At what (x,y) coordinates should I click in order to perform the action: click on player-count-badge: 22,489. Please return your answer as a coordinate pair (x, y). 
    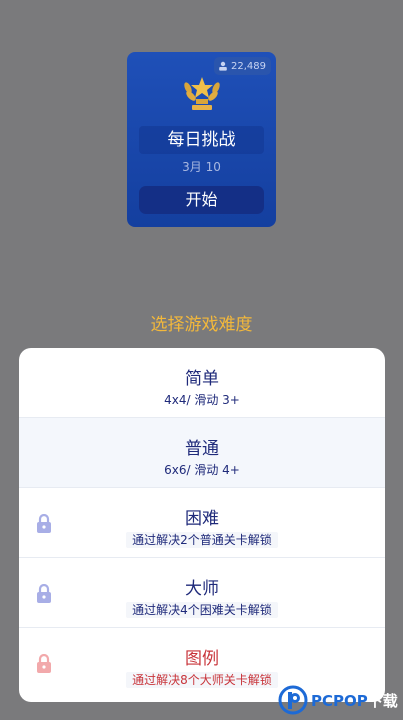
    Looking at the image, I should click on (242, 66).